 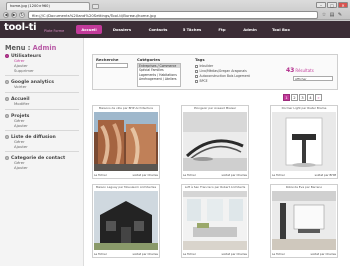 I want to click on site-logo: tool-ti, so click(x=20, y=27).